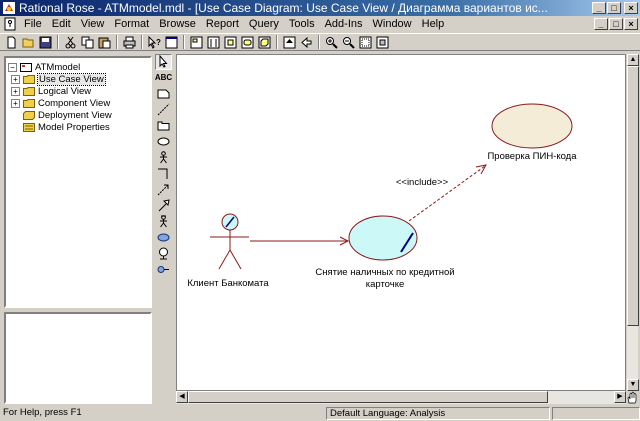 This screenshot has height=421, width=640. What do you see at coordinates (300, 241) in the screenshot?
I see `association-line` at bounding box center [300, 241].